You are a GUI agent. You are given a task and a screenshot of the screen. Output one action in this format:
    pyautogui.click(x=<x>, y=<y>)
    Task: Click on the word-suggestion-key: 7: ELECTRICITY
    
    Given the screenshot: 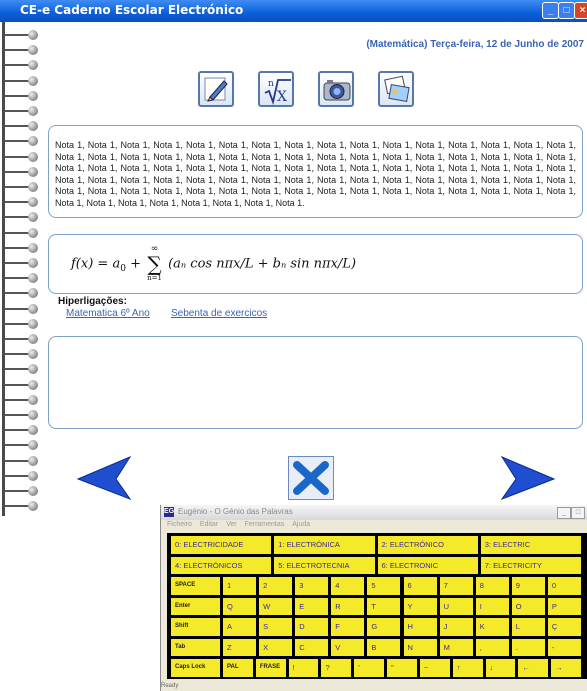 What is the action you would take?
    pyautogui.click(x=530, y=565)
    